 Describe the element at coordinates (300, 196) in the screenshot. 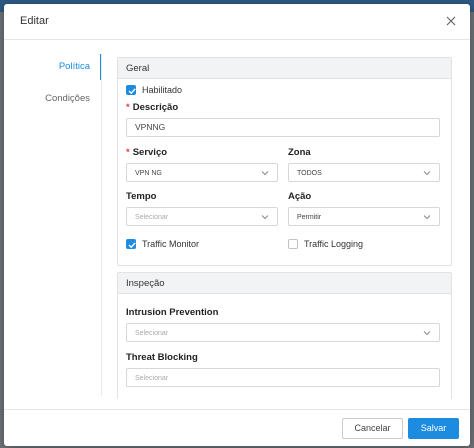

I see `acao-label: Ação` at that location.